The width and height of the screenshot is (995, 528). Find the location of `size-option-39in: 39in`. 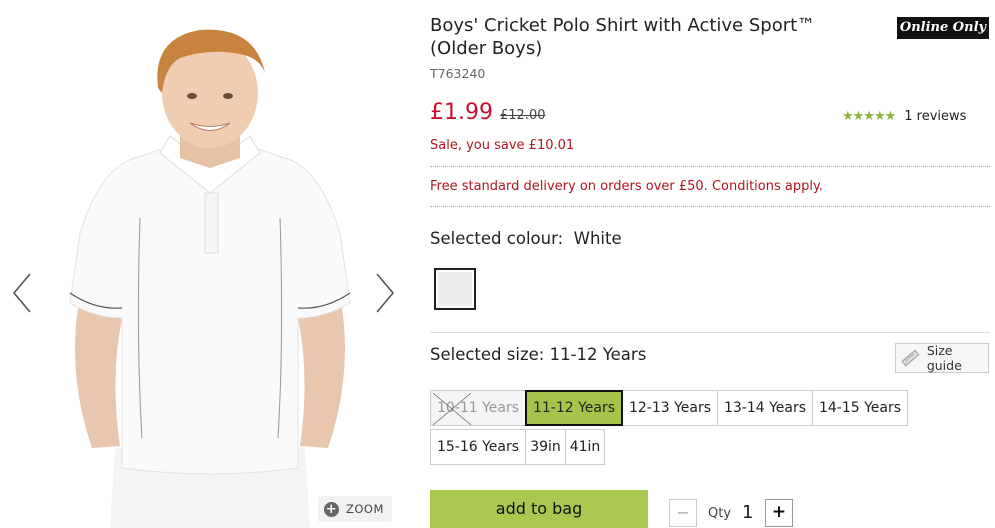

size-option-39in: 39in is located at coordinates (545, 447).